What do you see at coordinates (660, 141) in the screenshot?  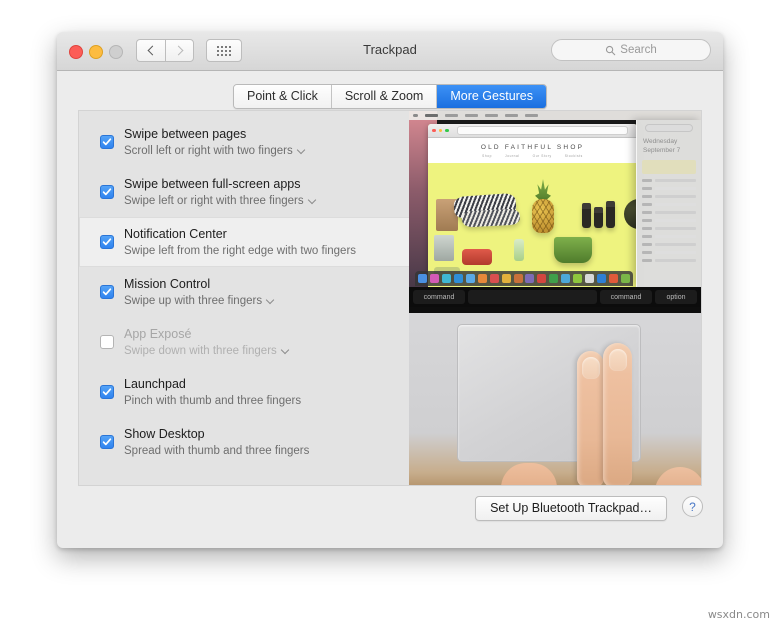 I see `notification-date-line-1: Wednesday` at bounding box center [660, 141].